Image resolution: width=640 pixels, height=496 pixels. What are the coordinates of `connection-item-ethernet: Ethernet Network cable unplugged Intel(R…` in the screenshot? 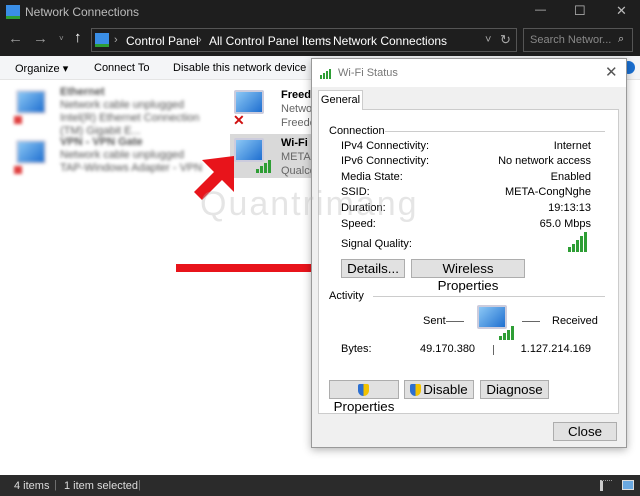 It's located at (119, 111).